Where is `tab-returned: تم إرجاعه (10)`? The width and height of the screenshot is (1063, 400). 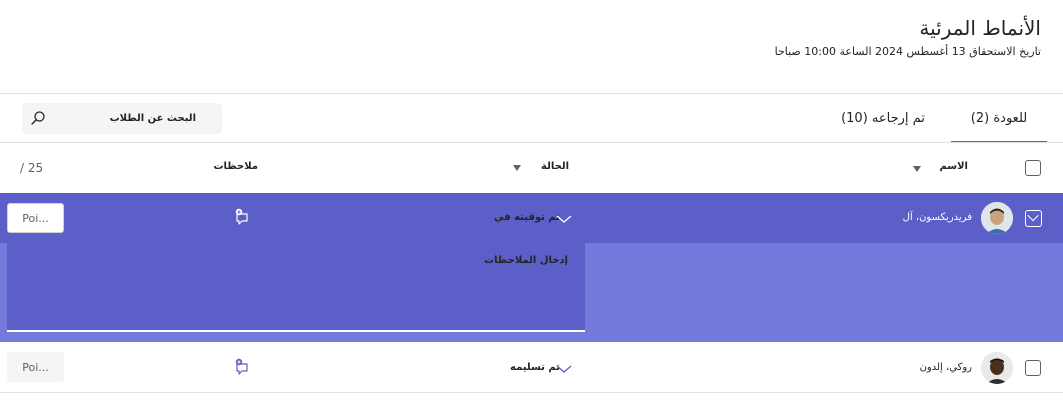 tab-returned: تم إرجاعه (10) is located at coordinates (883, 118).